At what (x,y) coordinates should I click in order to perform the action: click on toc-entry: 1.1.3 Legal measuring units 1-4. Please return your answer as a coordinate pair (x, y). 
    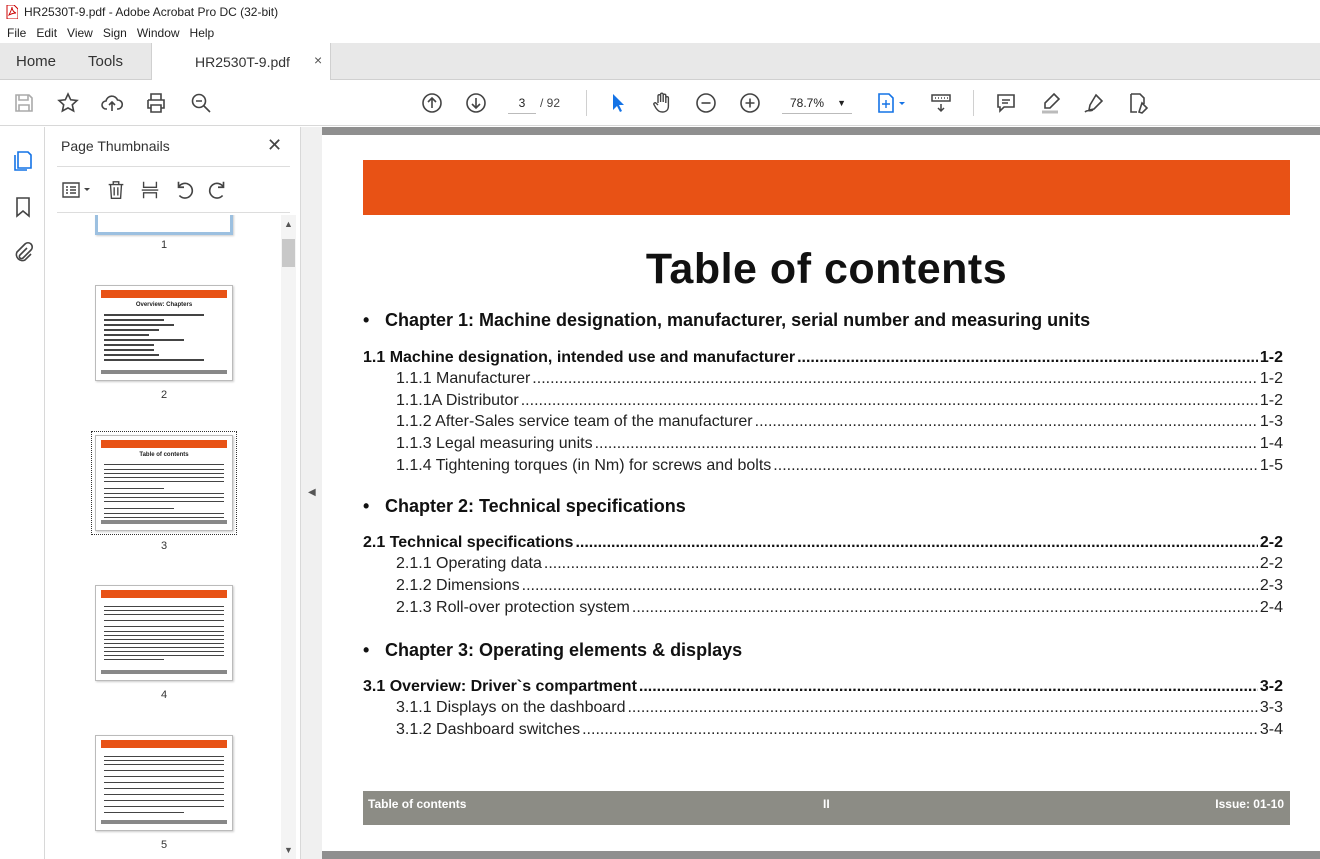
    Looking at the image, I should click on (823, 445).